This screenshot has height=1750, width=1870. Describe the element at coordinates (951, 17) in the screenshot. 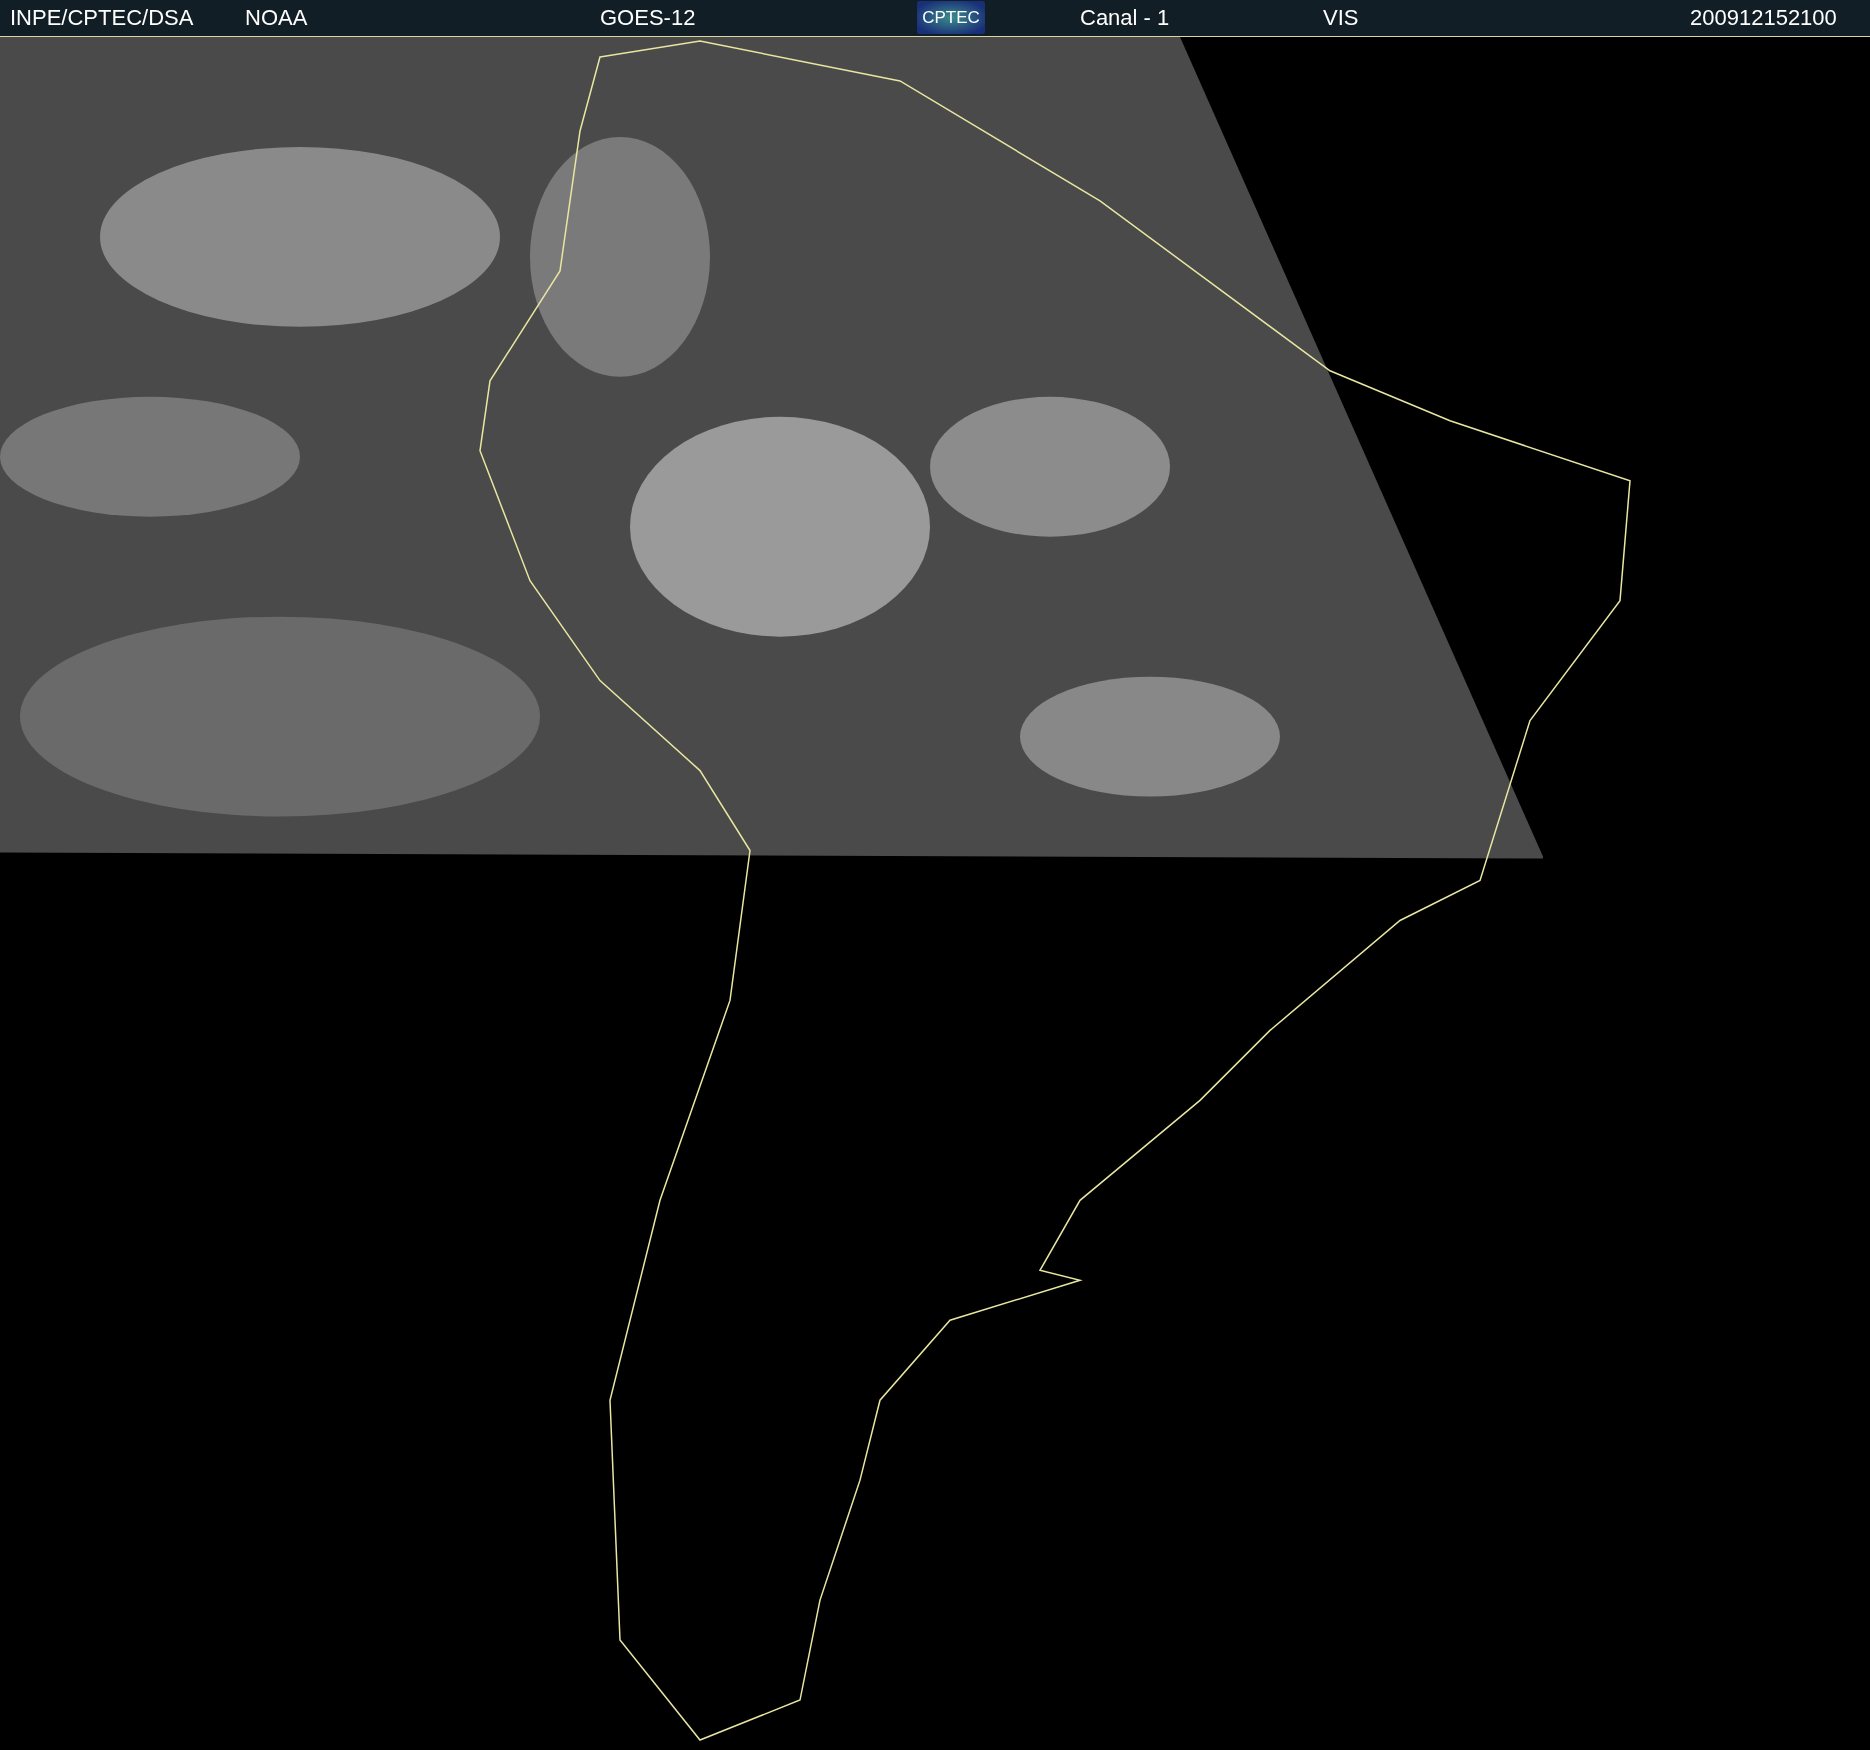

I see `logo: CPTEC` at that location.